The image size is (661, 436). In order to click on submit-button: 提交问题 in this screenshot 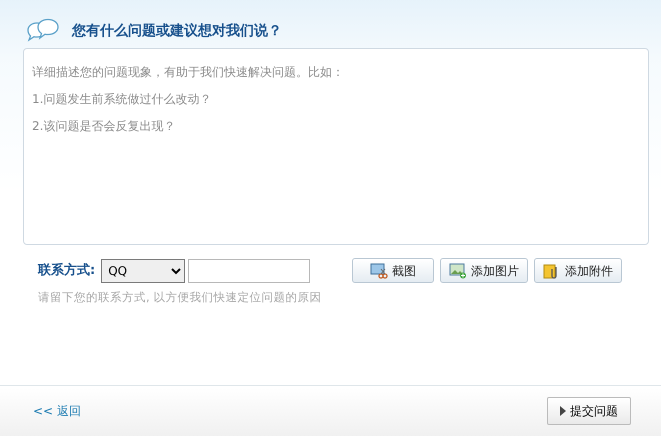, I will do `click(589, 411)`.